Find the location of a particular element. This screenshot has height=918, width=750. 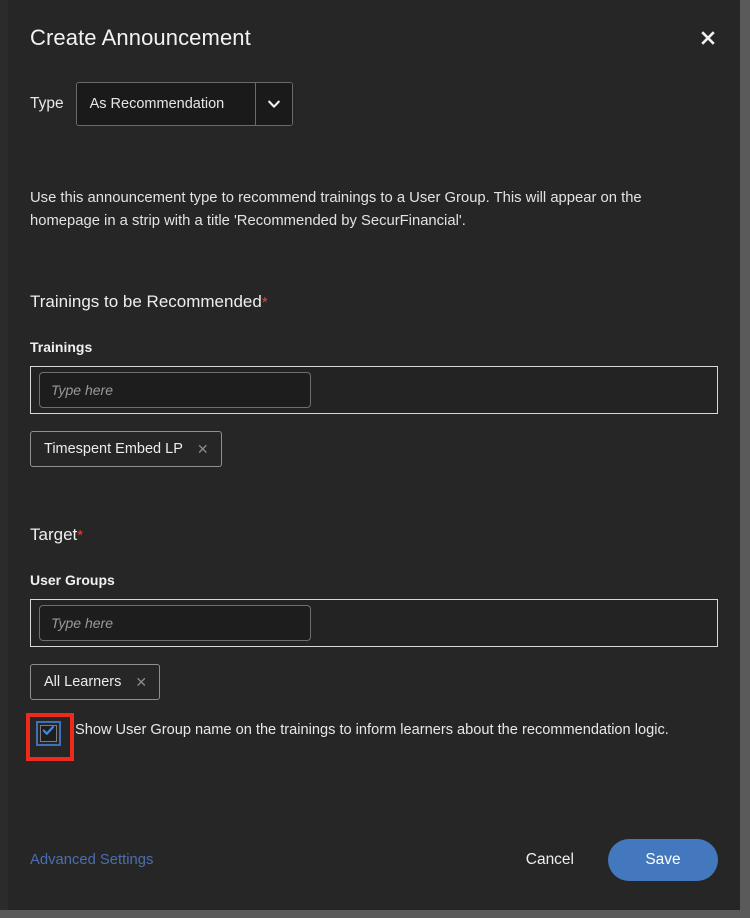

vertical-scrollbar is located at coordinates (745, 459).